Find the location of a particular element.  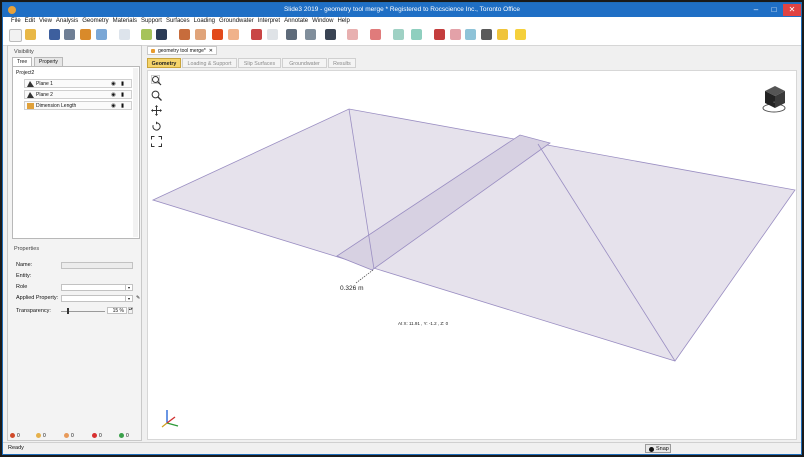

menu-materials: Materials is located at coordinates (125, 21).